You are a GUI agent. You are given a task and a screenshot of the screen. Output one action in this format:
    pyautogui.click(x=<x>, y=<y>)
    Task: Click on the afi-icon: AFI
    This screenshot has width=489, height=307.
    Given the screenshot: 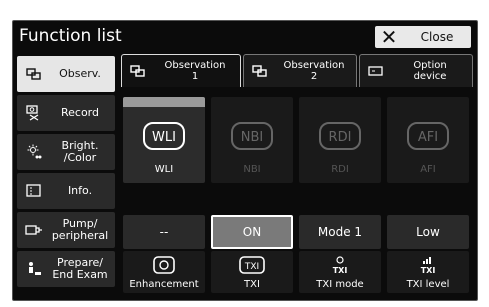 What is the action you would take?
    pyautogui.click(x=428, y=138)
    